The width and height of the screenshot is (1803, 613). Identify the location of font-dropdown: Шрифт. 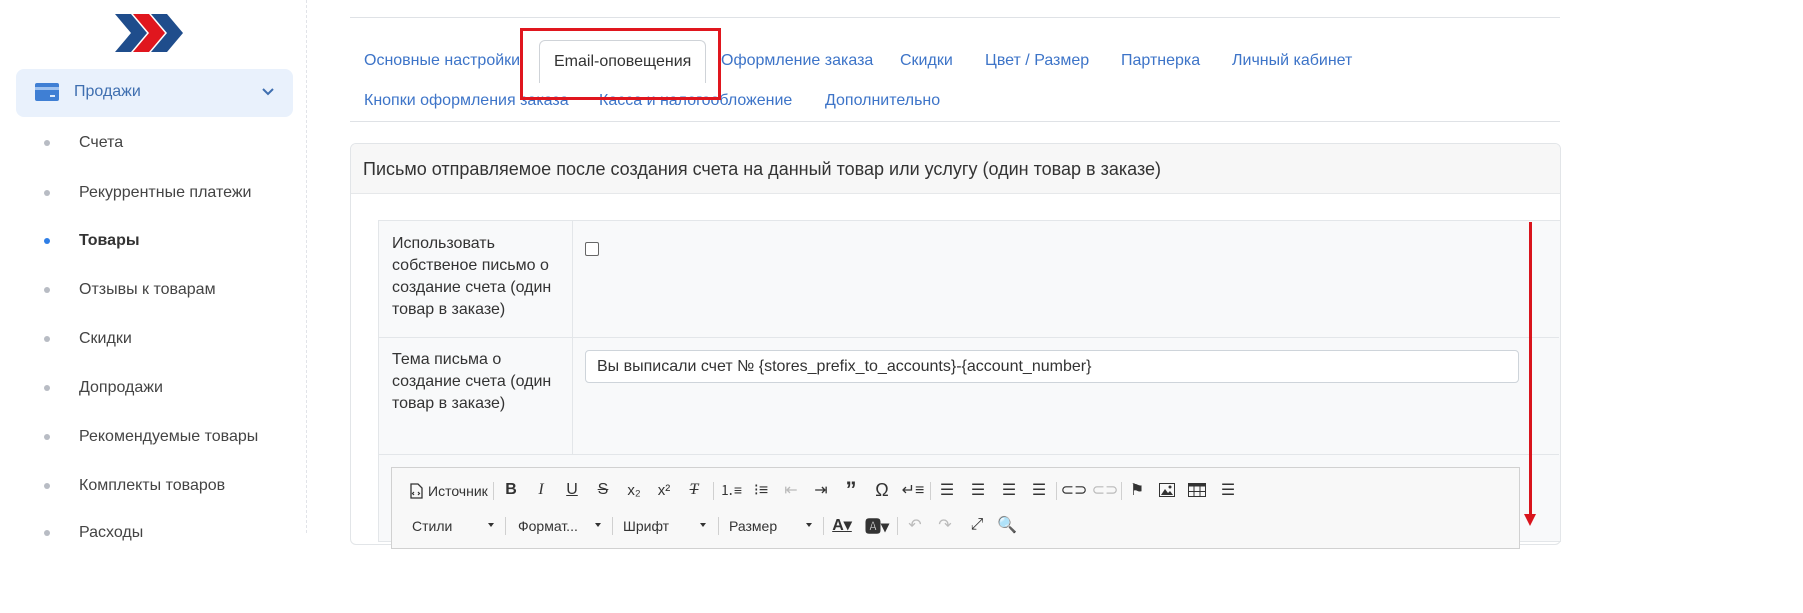
(666, 526).